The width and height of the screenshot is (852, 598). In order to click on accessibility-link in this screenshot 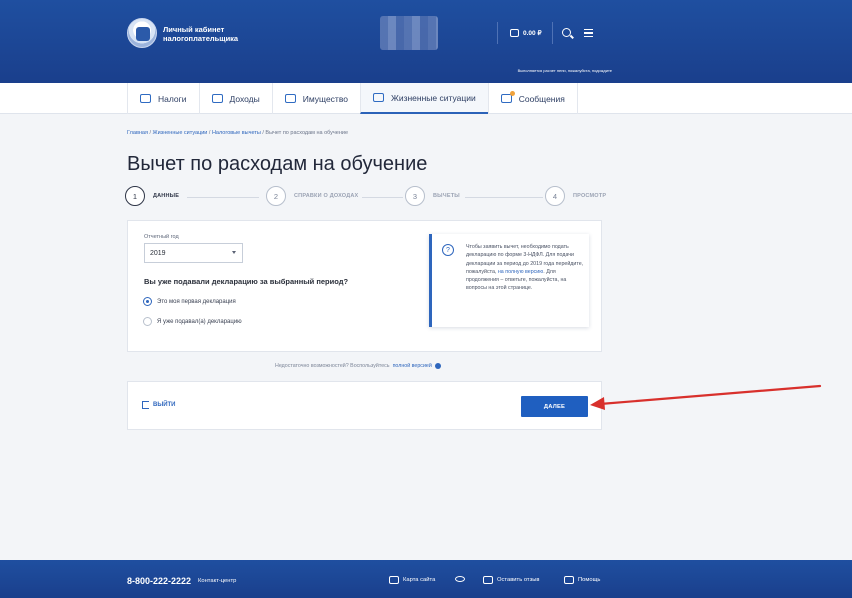, I will do `click(460, 579)`.